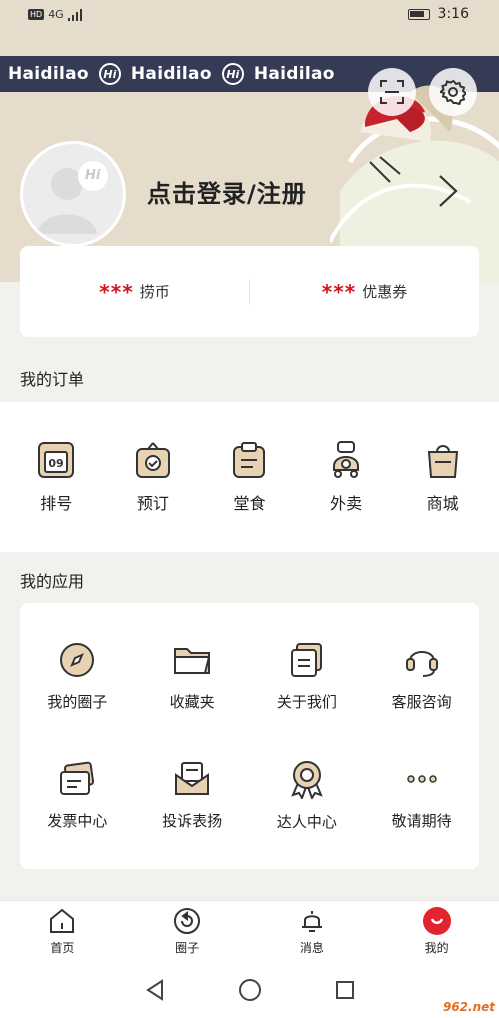 The image size is (499, 1018). What do you see at coordinates (421, 795) in the screenshot?
I see `app-item-coming-soon: 敬请期待` at bounding box center [421, 795].